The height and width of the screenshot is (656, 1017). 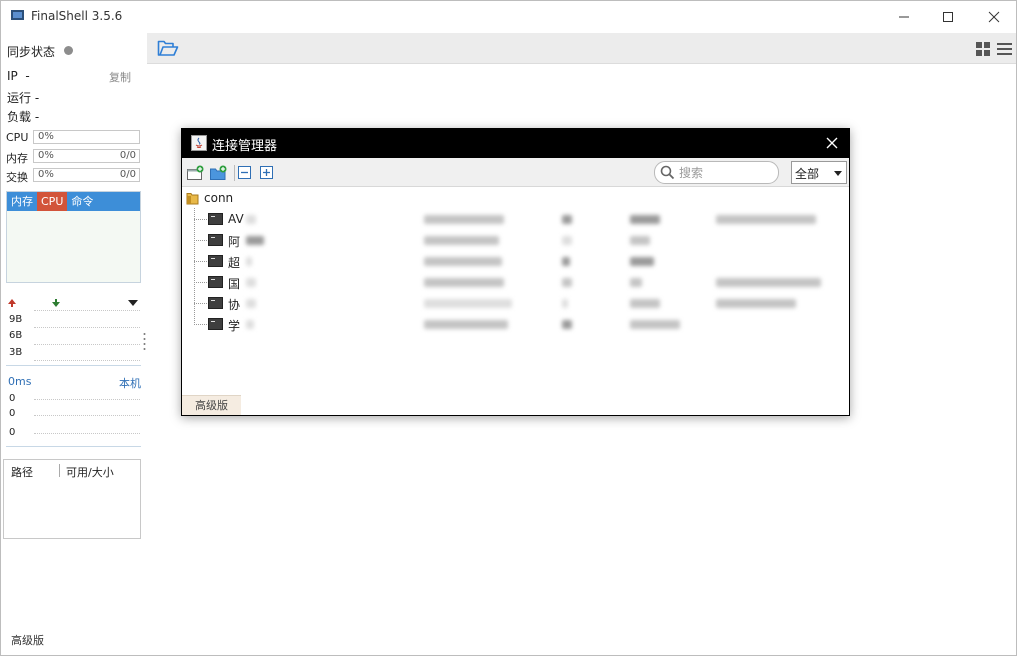 I want to click on tree-folder-conn: conn, so click(x=209, y=198).